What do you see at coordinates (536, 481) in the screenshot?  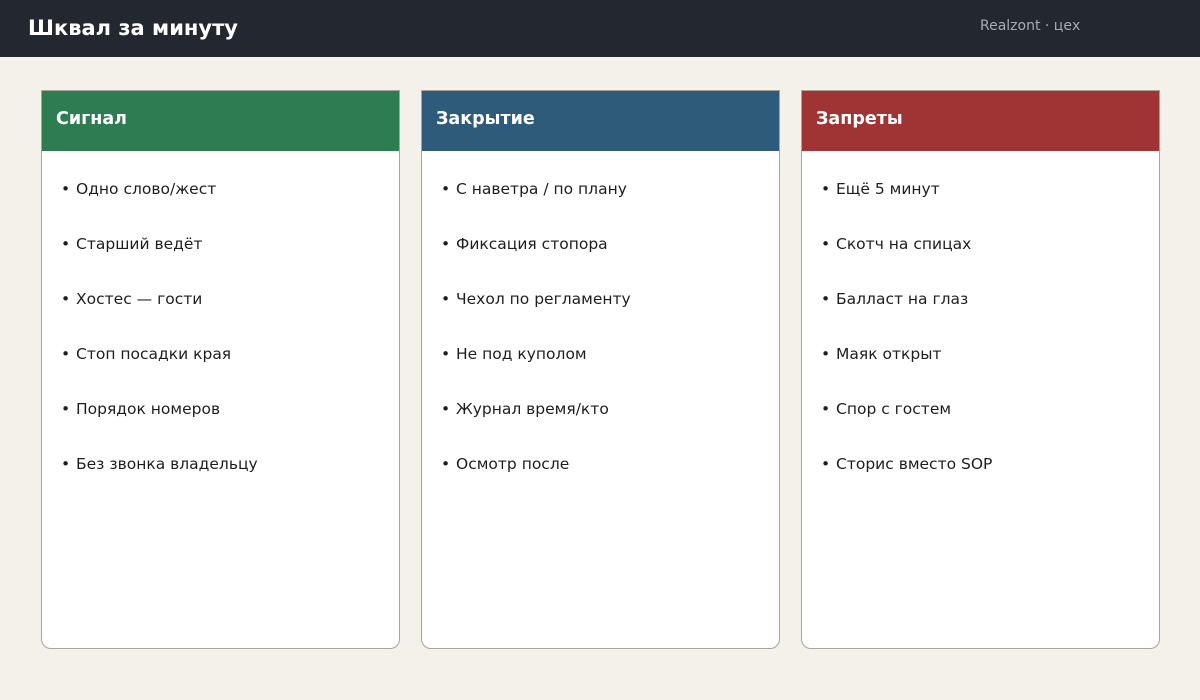 I see `list-item: • Осмотр после` at bounding box center [536, 481].